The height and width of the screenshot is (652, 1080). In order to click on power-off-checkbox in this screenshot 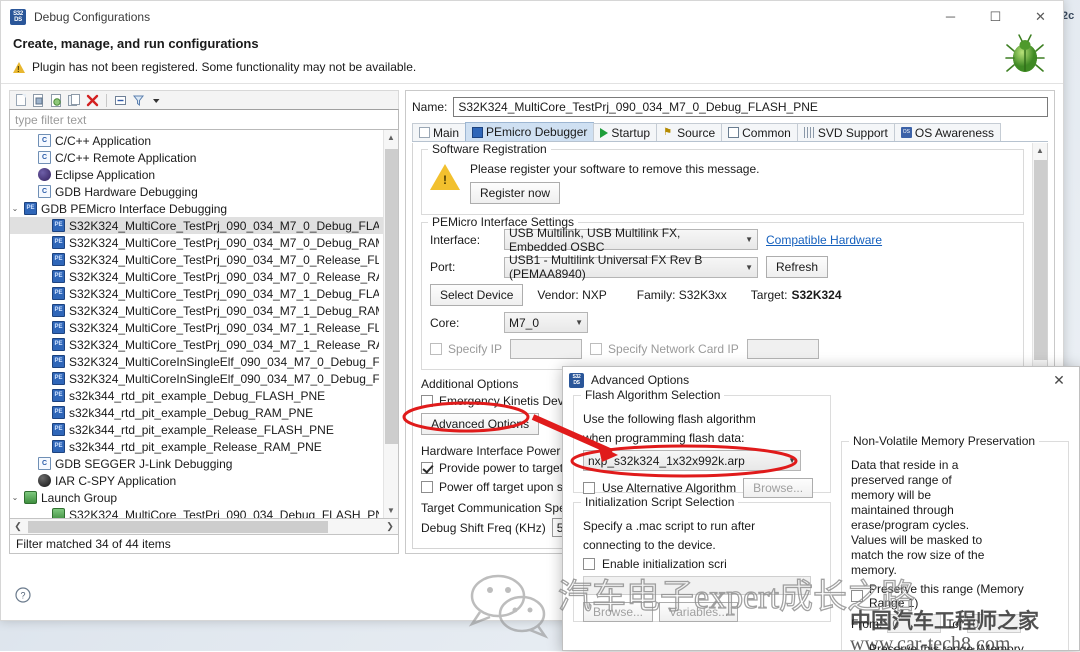, I will do `click(427, 487)`.